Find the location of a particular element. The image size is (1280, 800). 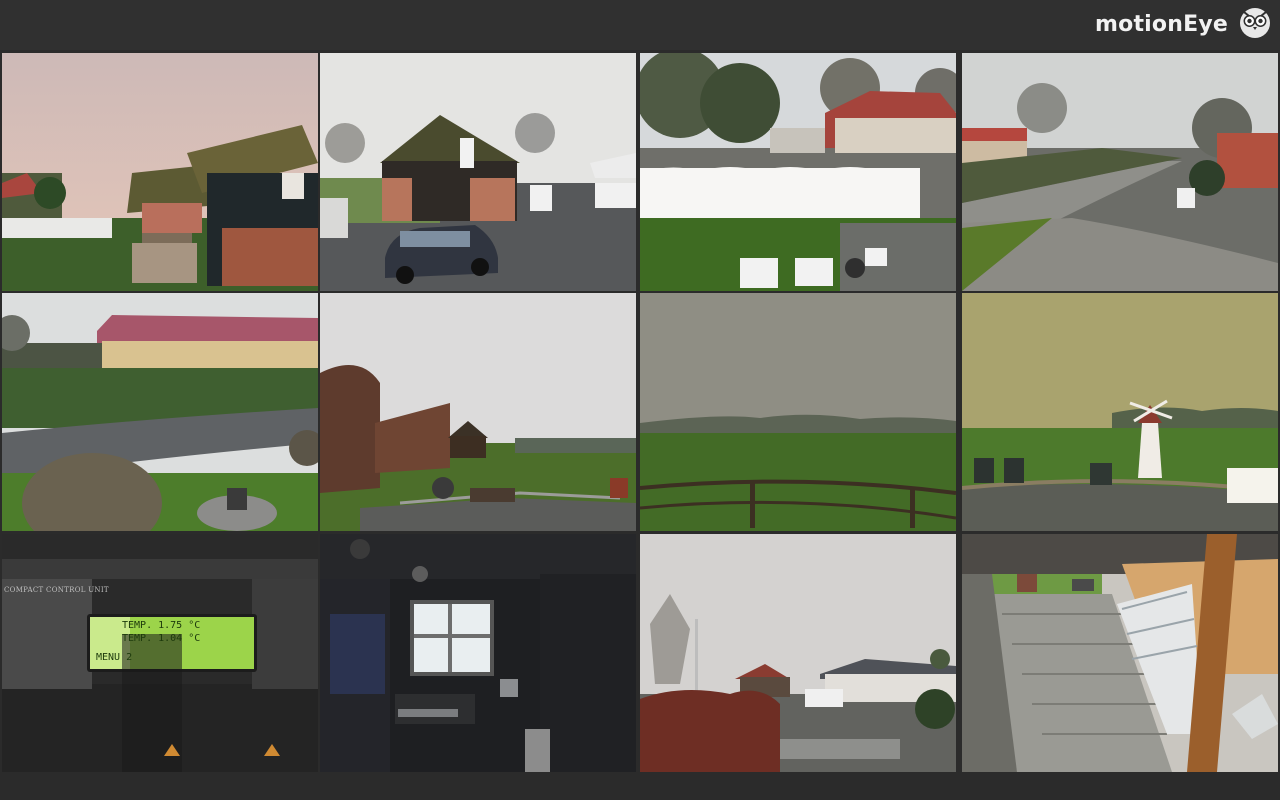

control-unit-line-2: TEMP. 1.04 °C is located at coordinates (161, 638).